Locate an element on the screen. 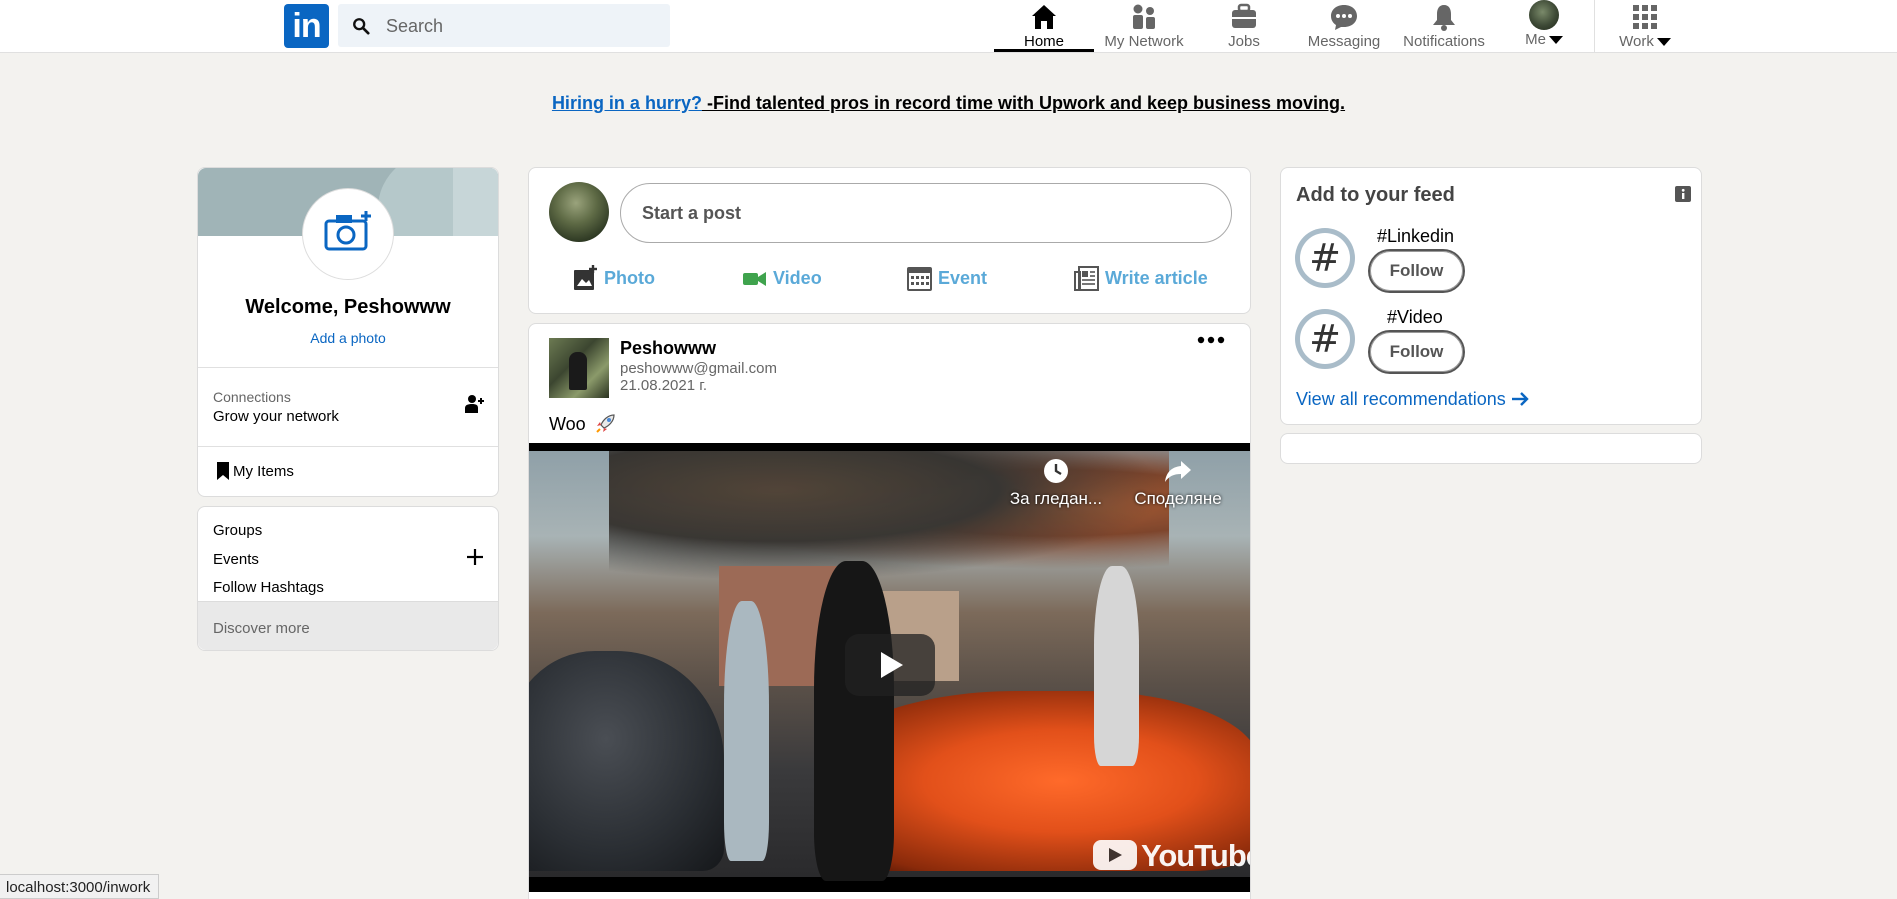  add-photo-link: Add a photo is located at coordinates (348, 338).